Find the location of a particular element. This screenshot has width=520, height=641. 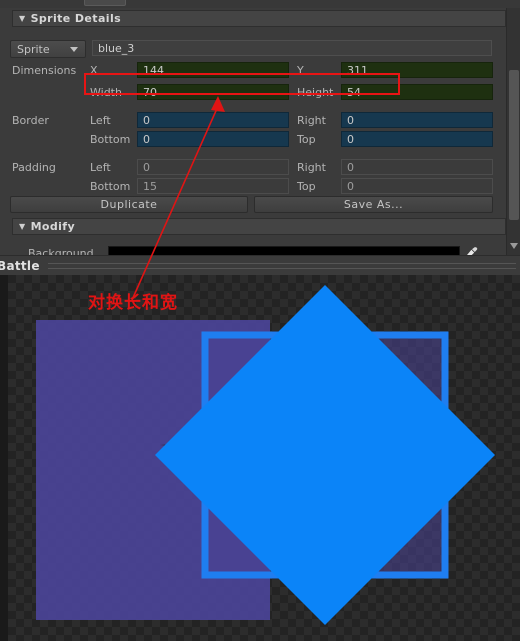

dimensions-x-input: 144 is located at coordinates (213, 70).